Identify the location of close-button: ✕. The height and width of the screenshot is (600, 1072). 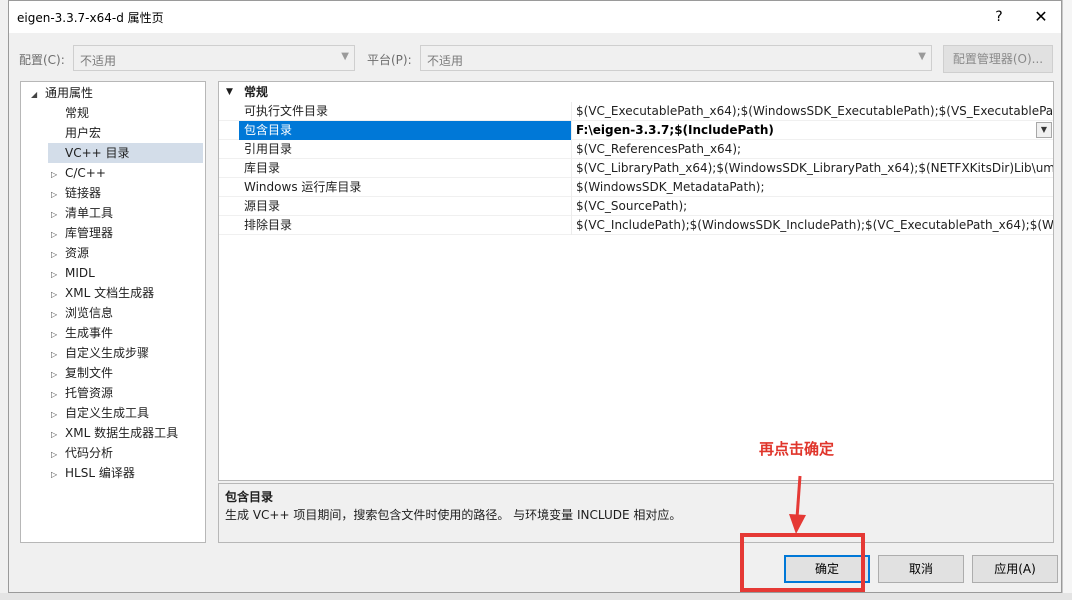
(1041, 17).